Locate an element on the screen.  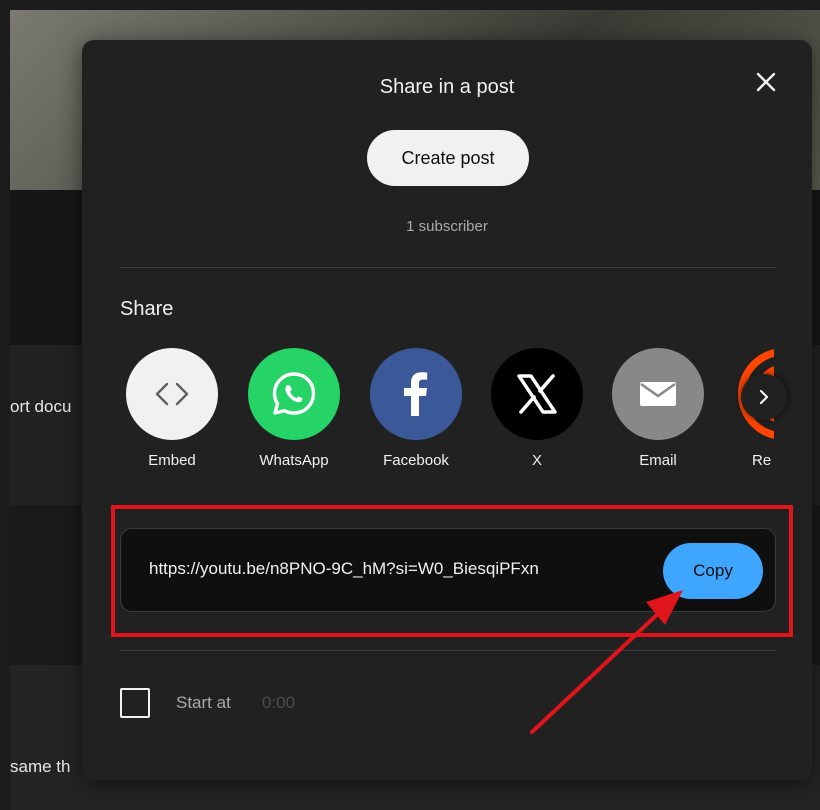
start-at-time-input: 0:00 is located at coordinates (278, 703).